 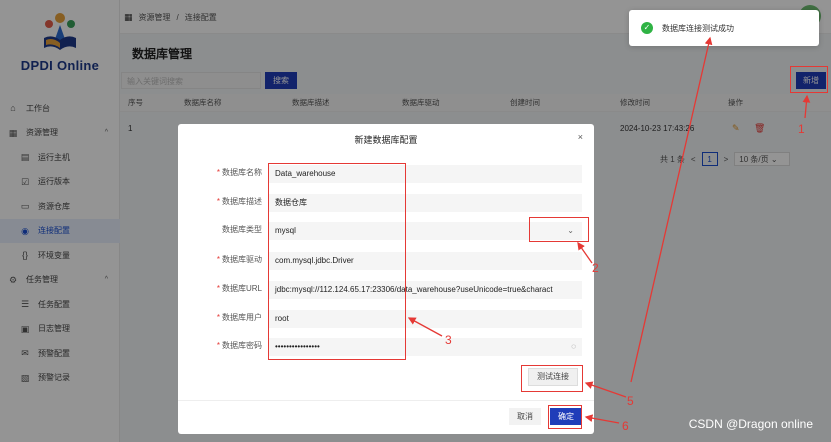 I want to click on field-label: * 数据库驱动, so click(x=220, y=260).